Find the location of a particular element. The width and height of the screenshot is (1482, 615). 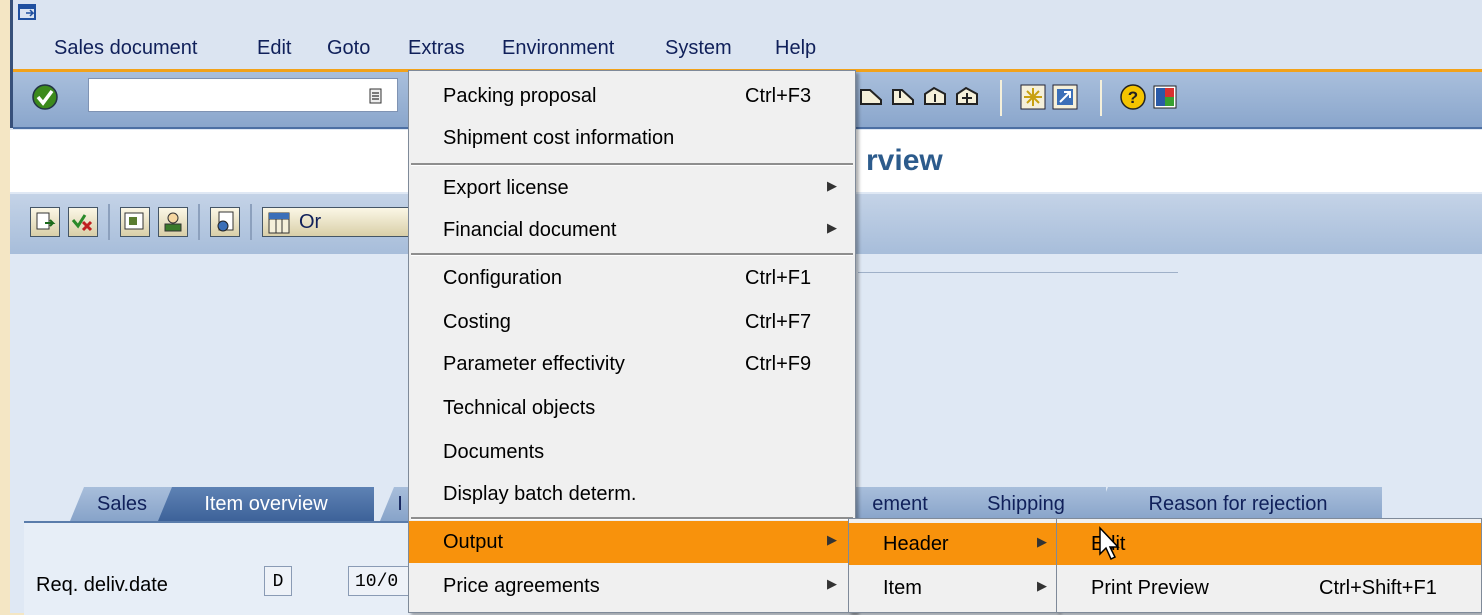

menu-item-label: Packing proposal is located at coordinates (520, 96).